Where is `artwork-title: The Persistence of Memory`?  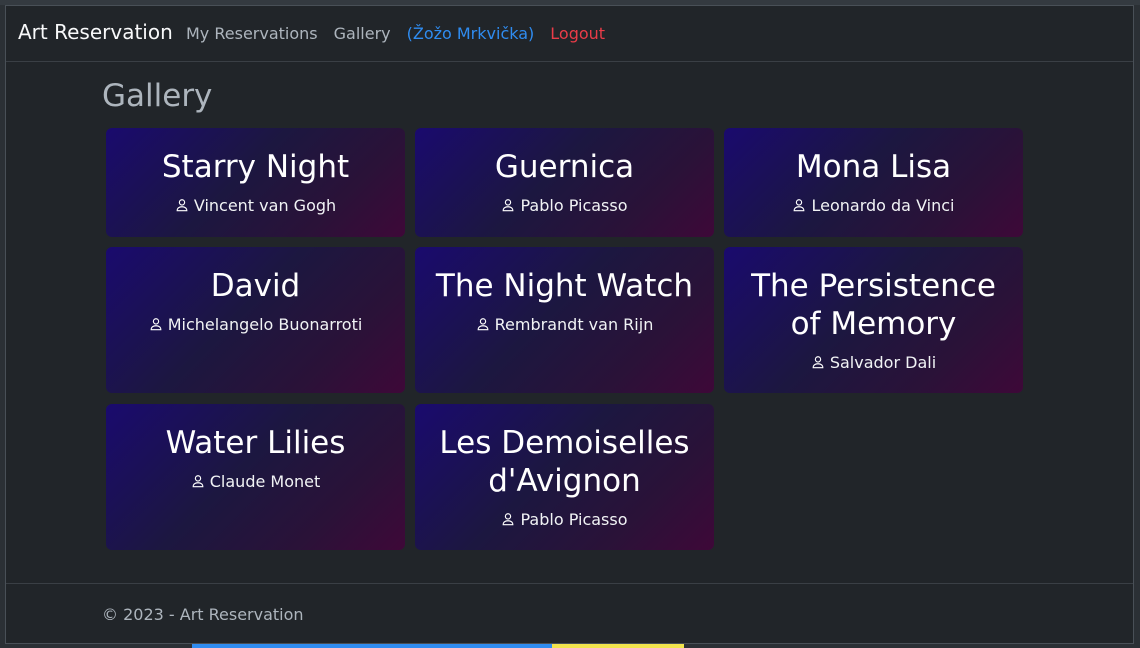 artwork-title: The Persistence of Memory is located at coordinates (873, 305).